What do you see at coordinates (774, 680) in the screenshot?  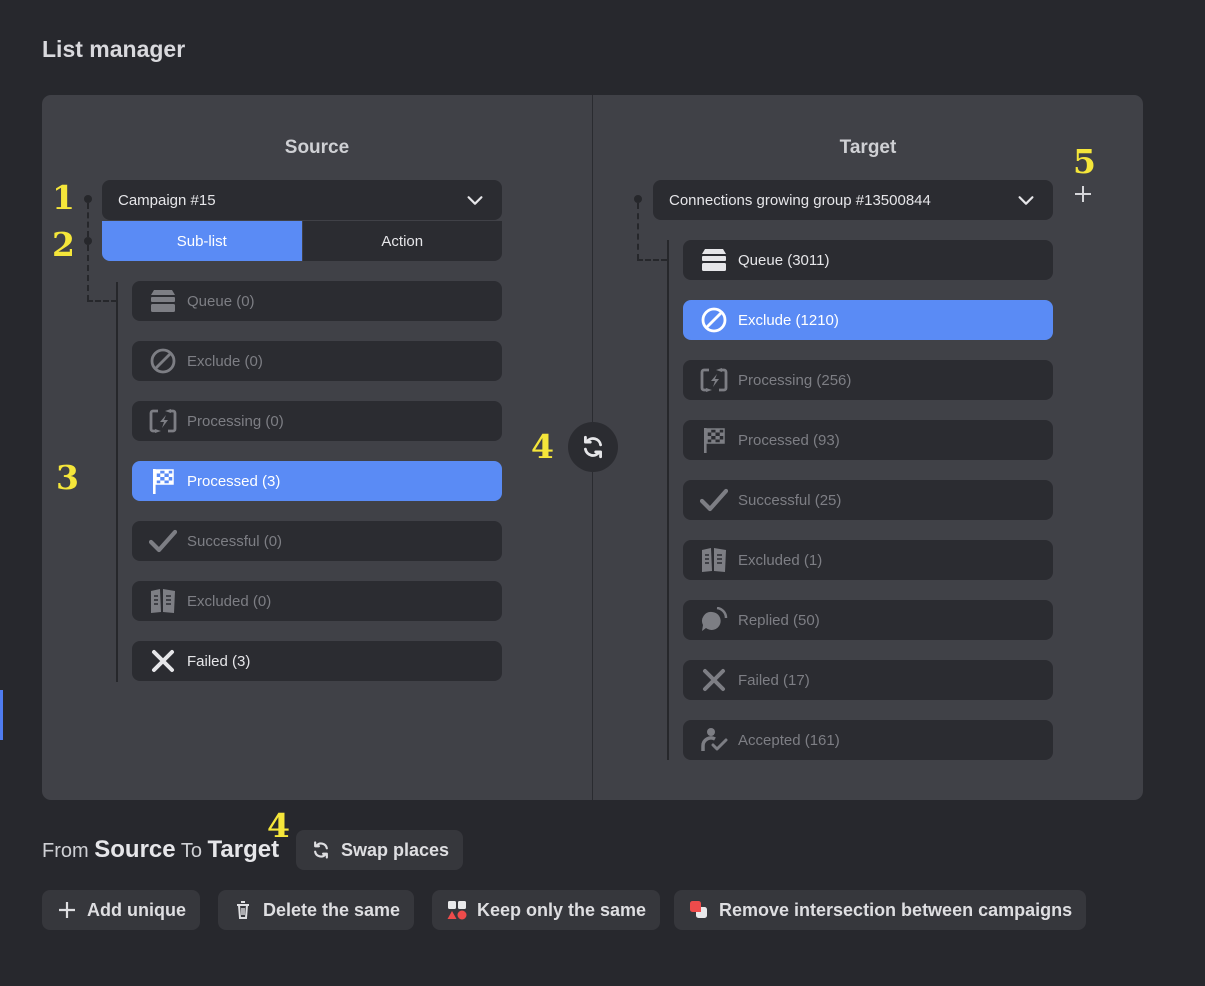 I see `list-item-label: Failed (17)` at bounding box center [774, 680].